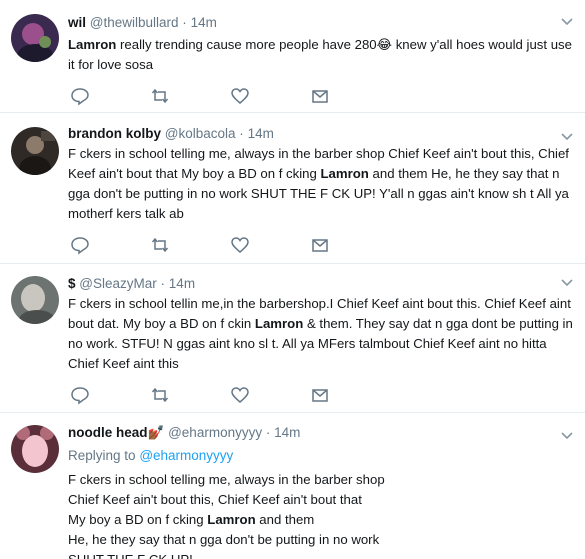 The image size is (585, 559). Describe the element at coordinates (138, 519) in the screenshot. I see `text-segment: My boy a BD on f cking` at that location.